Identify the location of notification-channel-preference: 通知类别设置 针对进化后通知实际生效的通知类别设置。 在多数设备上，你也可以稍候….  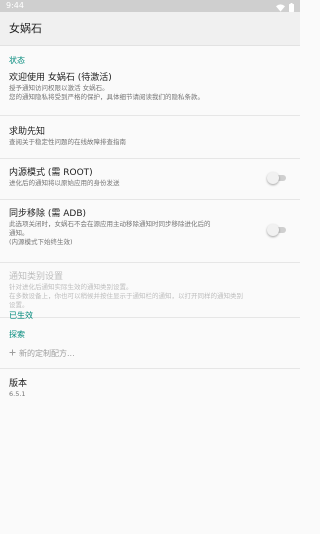
(150, 290).